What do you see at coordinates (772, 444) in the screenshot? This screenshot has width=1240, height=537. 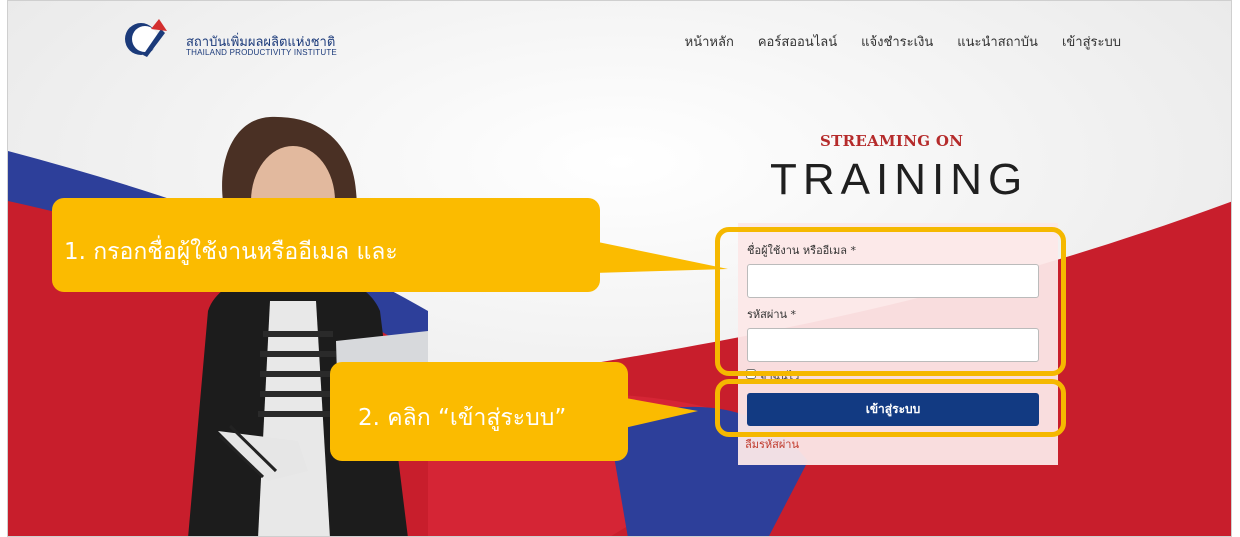 I see `forgot-password-link: ลืมรหัสผ่าน` at bounding box center [772, 444].